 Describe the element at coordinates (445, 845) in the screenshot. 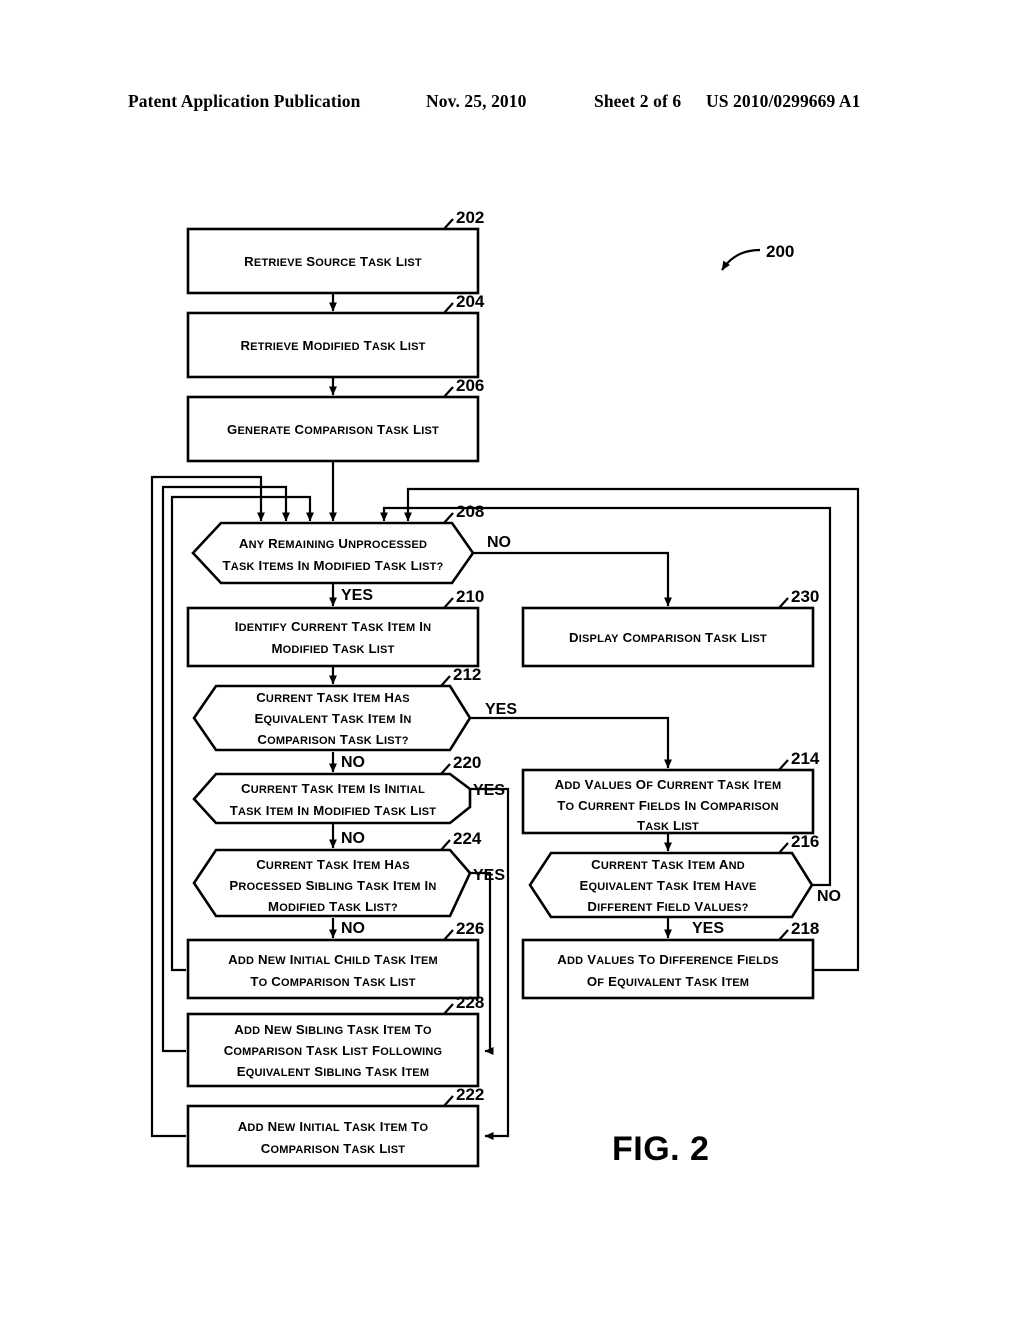

I see `node-224-leader` at that location.